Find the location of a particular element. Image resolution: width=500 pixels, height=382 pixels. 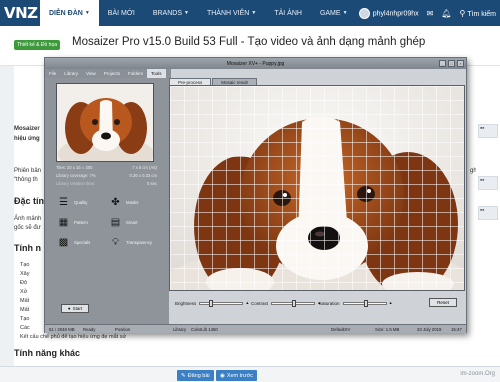

coverage-info: Library coverage: 7% is located at coordinates (76, 175).